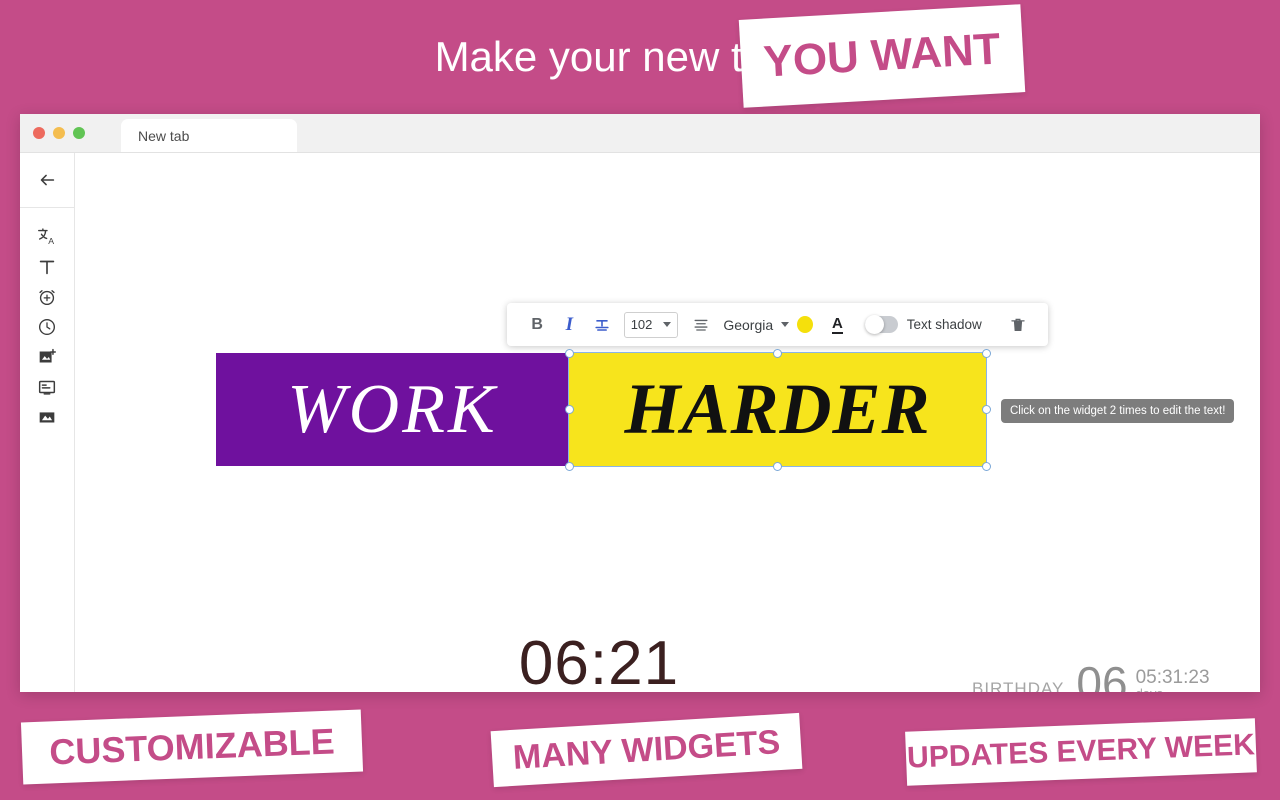 The image size is (1280, 800). I want to click on text-color-label: A, so click(837, 324).